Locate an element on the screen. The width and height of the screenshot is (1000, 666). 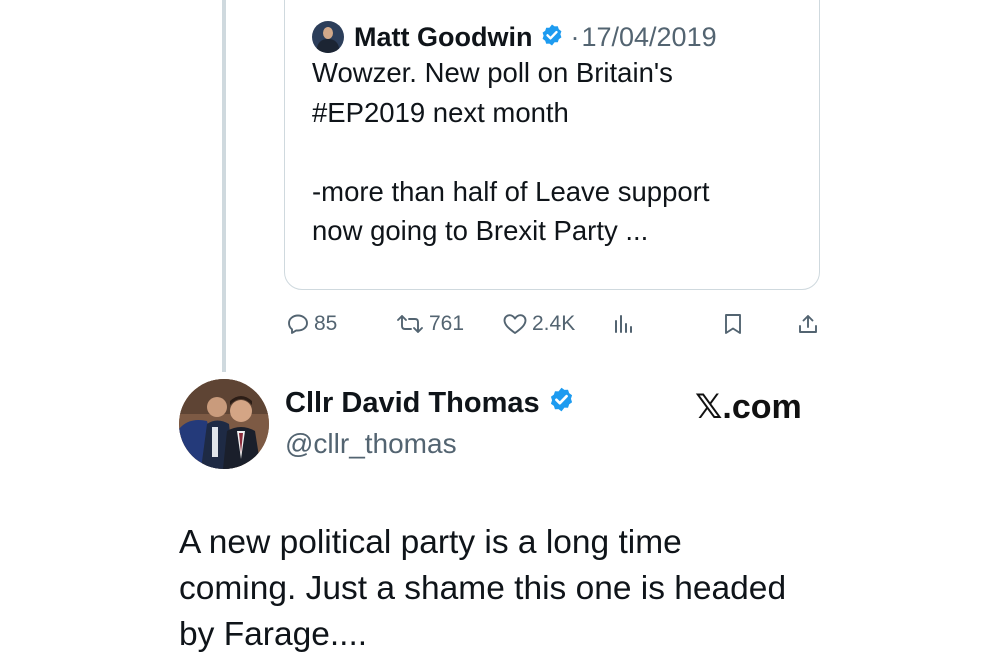
analytics-icon is located at coordinates (623, 324).